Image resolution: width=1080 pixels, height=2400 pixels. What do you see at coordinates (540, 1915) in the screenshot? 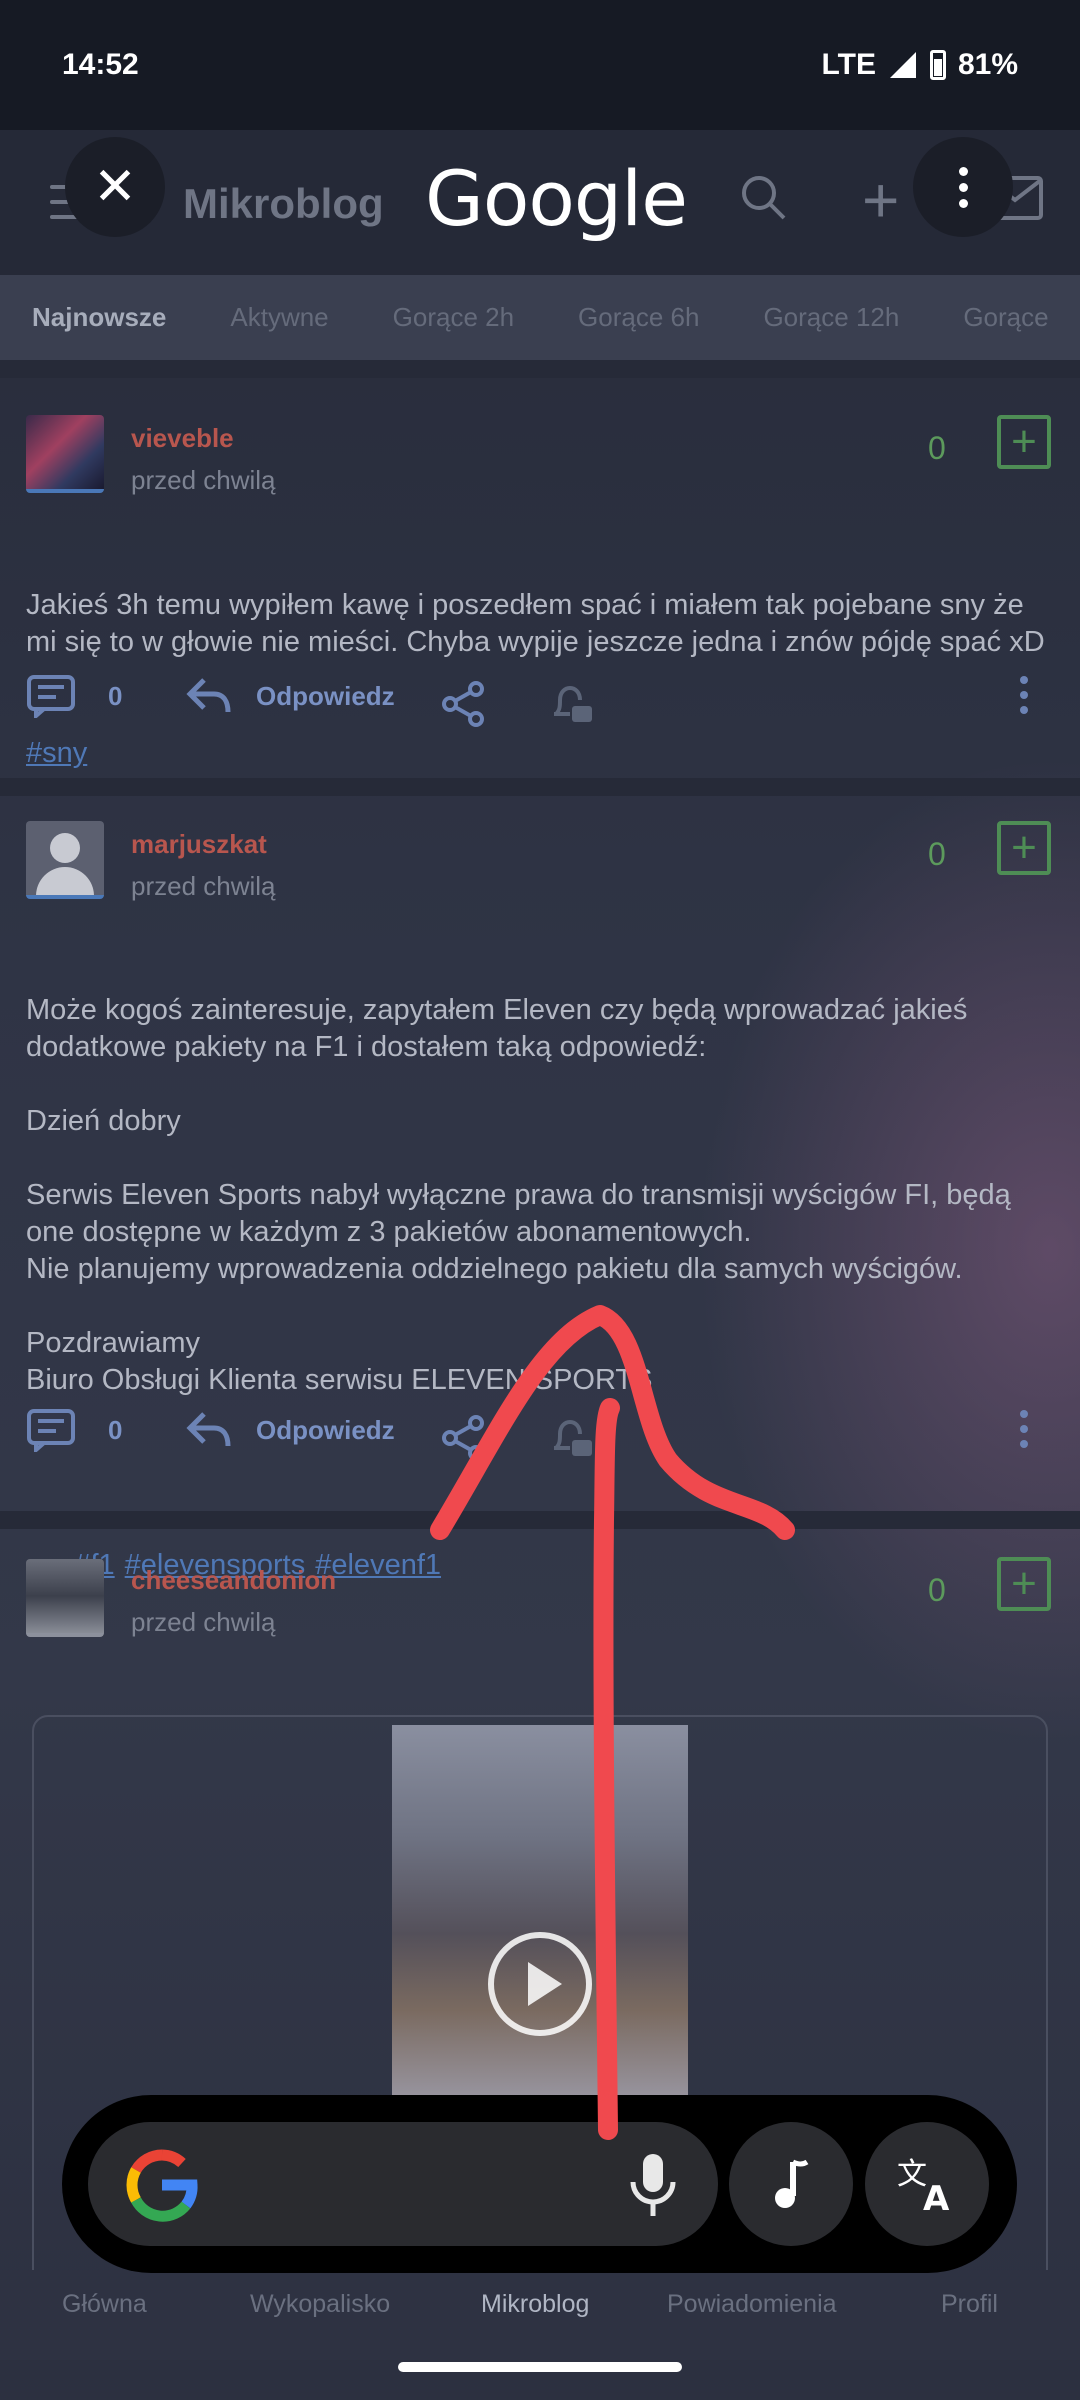
I see `video-thumbnail` at bounding box center [540, 1915].